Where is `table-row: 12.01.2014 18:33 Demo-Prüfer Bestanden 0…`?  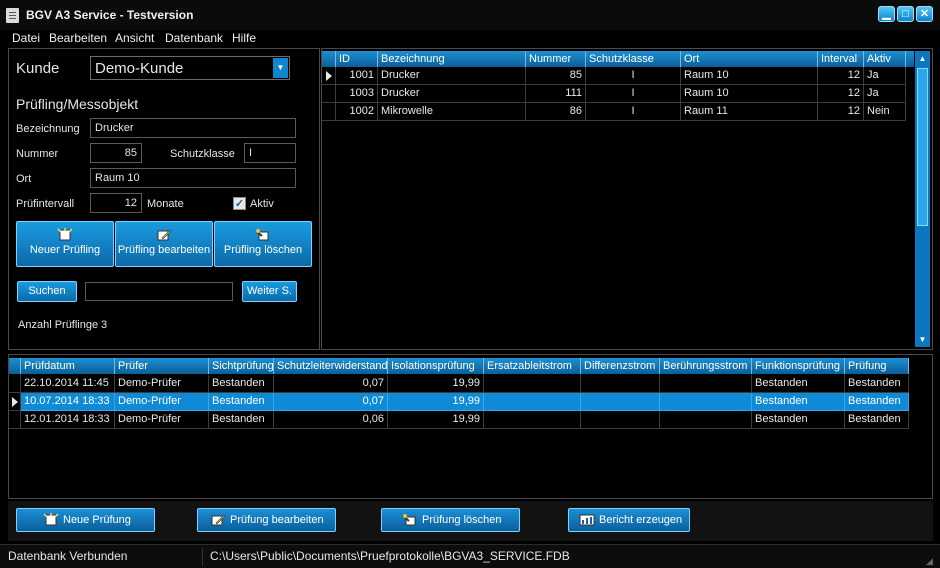 table-row: 12.01.2014 18:33 Demo-Prüfer Bestanden 0… is located at coordinates (459, 420).